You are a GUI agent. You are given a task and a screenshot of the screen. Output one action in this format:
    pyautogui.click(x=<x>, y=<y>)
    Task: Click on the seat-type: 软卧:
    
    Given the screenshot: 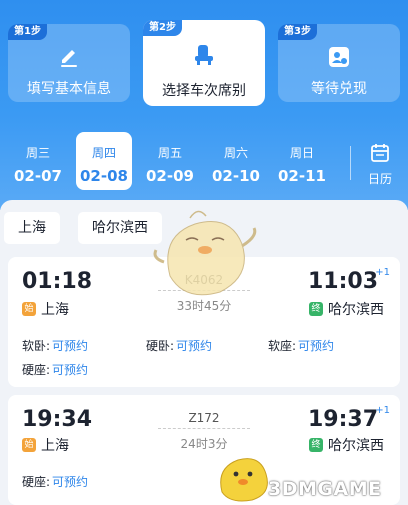 What is the action you would take?
    pyautogui.click(x=36, y=346)
    